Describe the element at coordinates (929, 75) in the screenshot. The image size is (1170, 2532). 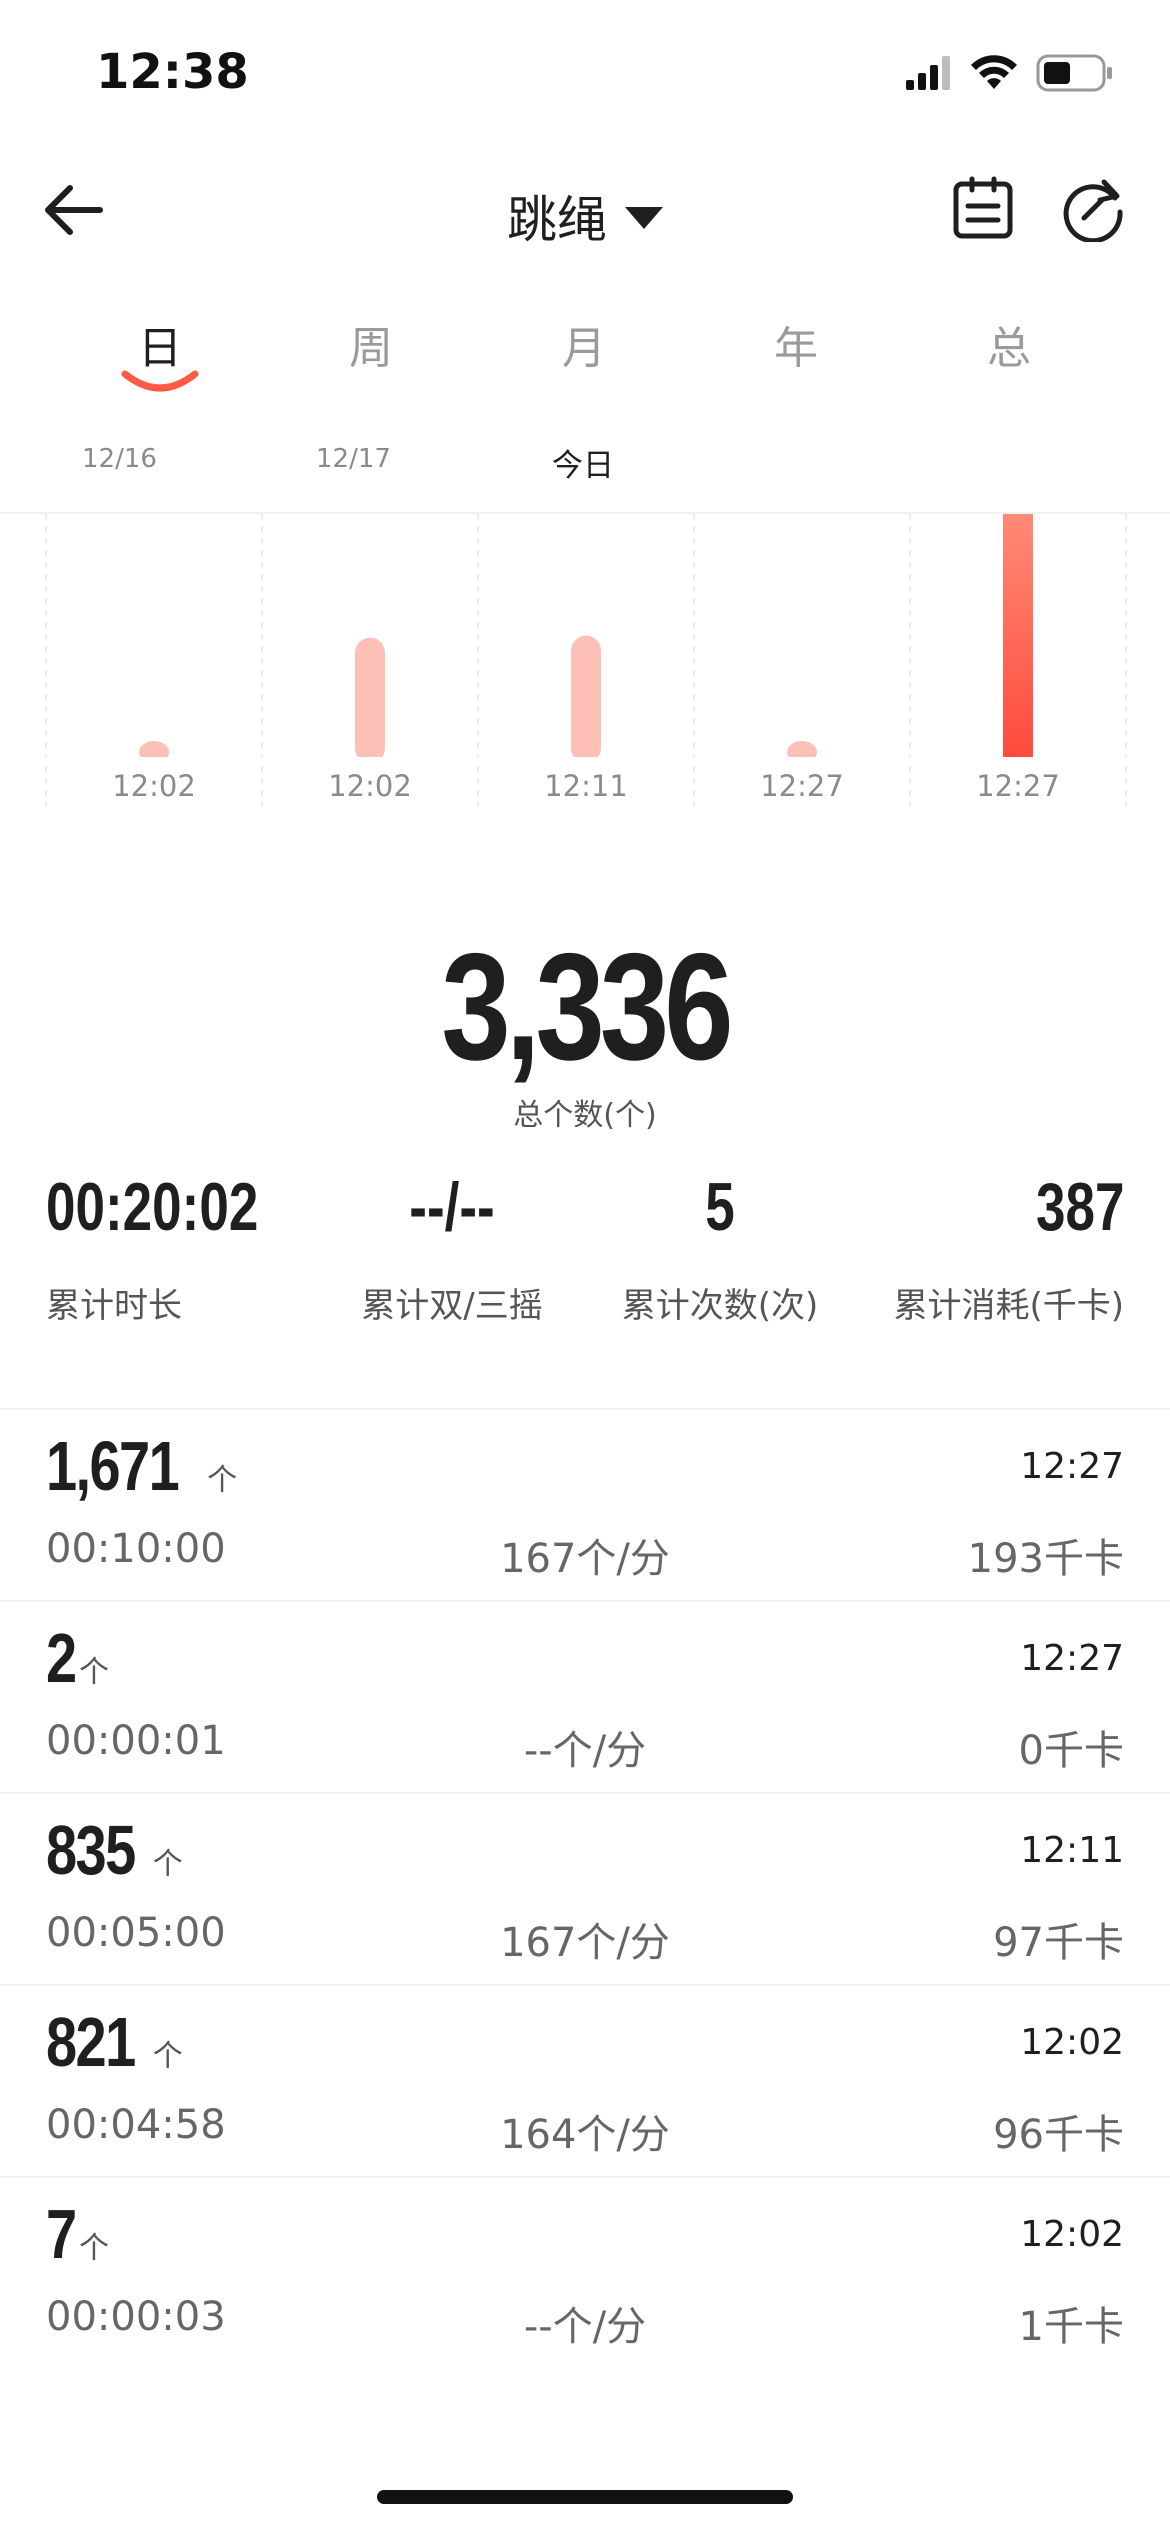
I see `cellular-signal-icon` at that location.